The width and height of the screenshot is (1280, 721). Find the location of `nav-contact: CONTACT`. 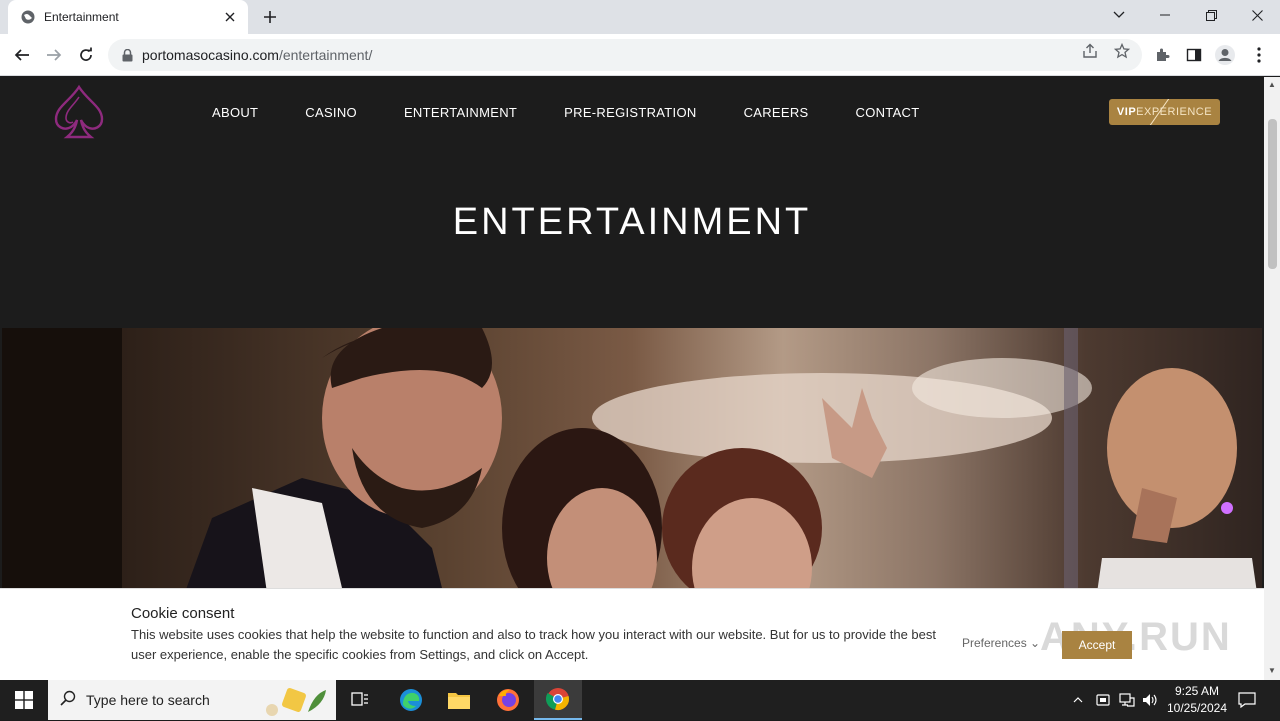

nav-contact: CONTACT is located at coordinates (888, 112).